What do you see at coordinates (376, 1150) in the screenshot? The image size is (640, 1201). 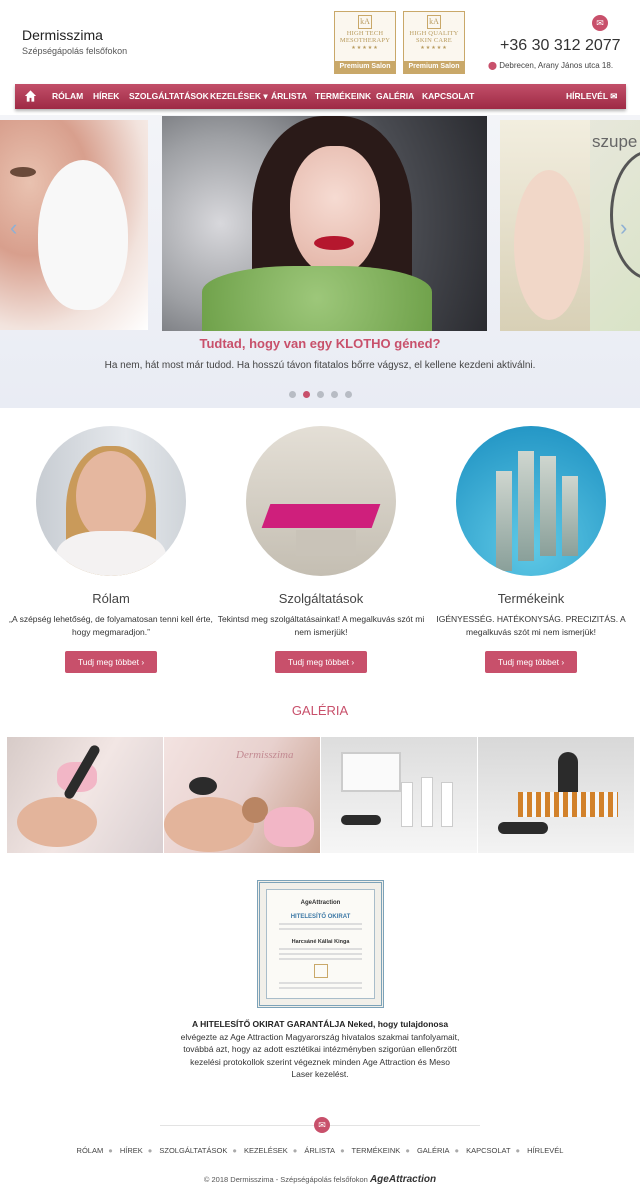 I see `footer-link-termekeink: TERMÉKEINK` at bounding box center [376, 1150].